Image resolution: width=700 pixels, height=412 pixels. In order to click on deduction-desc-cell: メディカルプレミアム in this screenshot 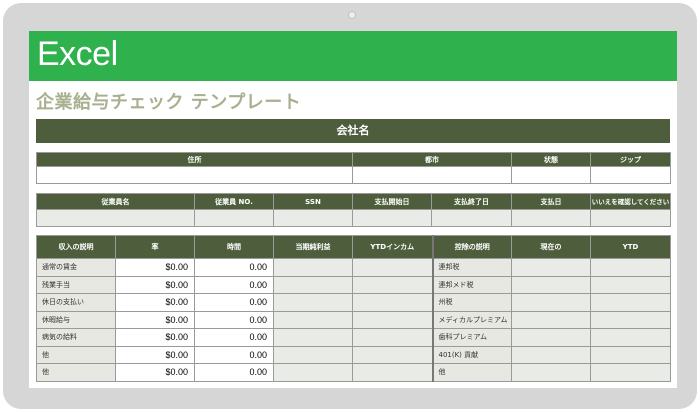, I will do `click(471, 319)`.